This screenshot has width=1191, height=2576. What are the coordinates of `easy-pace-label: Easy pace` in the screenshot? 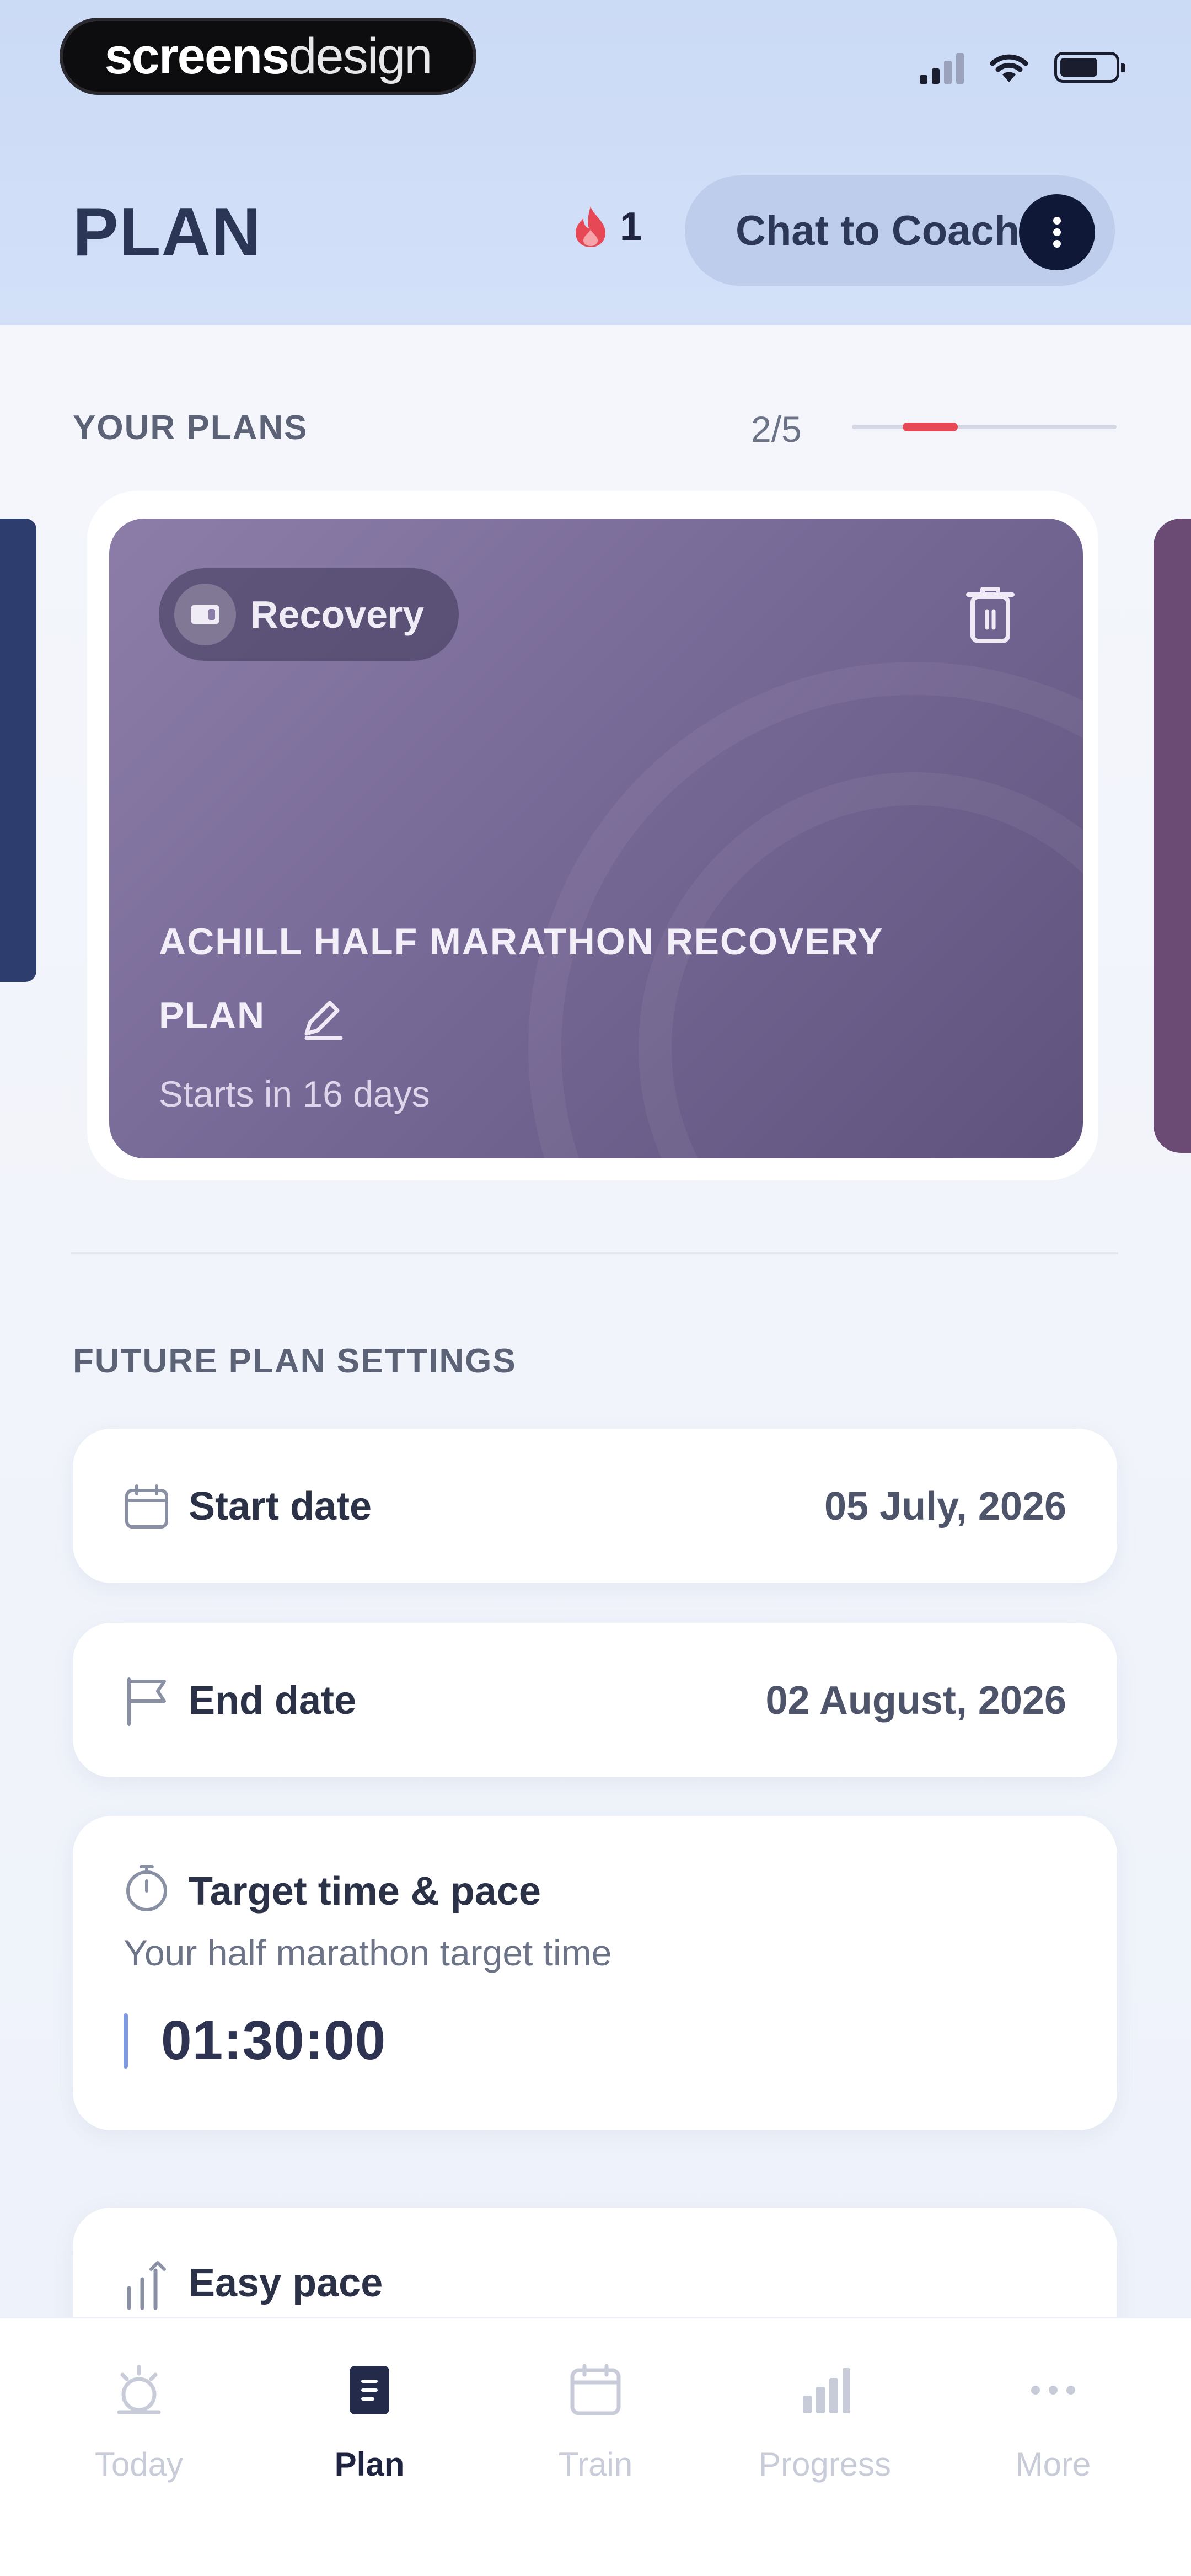 It's located at (286, 2283).